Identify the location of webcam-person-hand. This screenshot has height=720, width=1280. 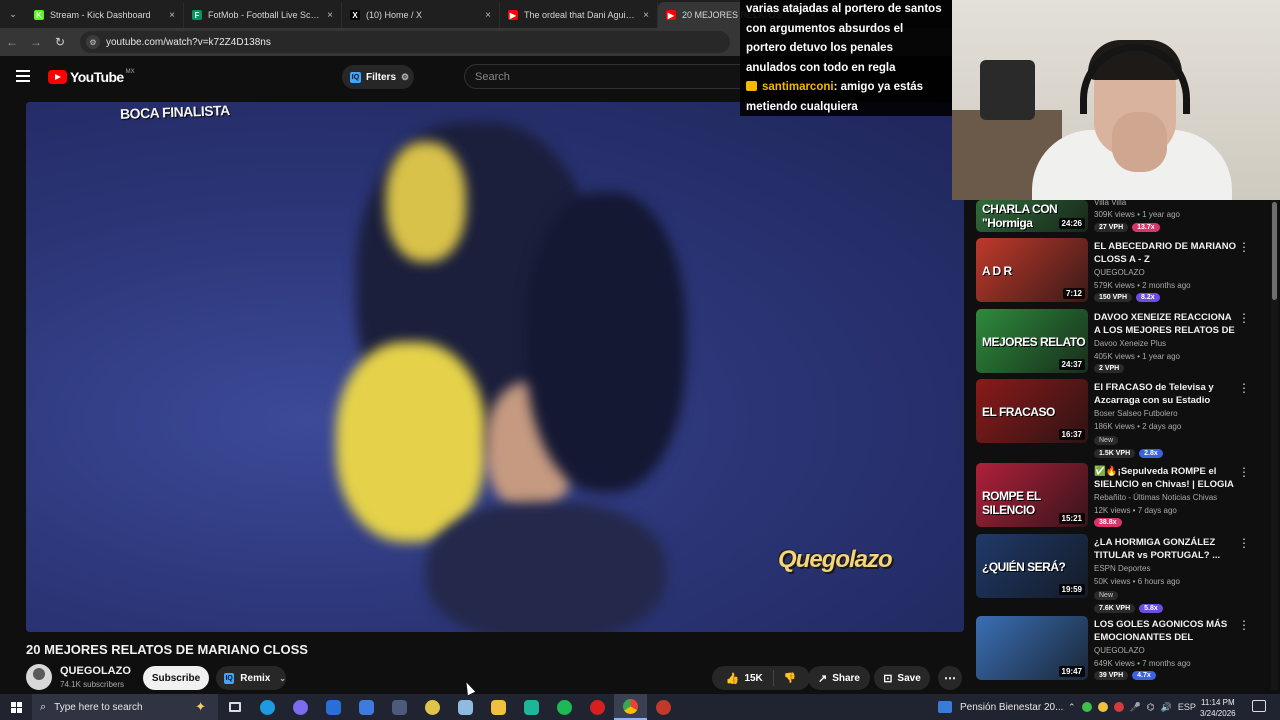
(1139, 142).